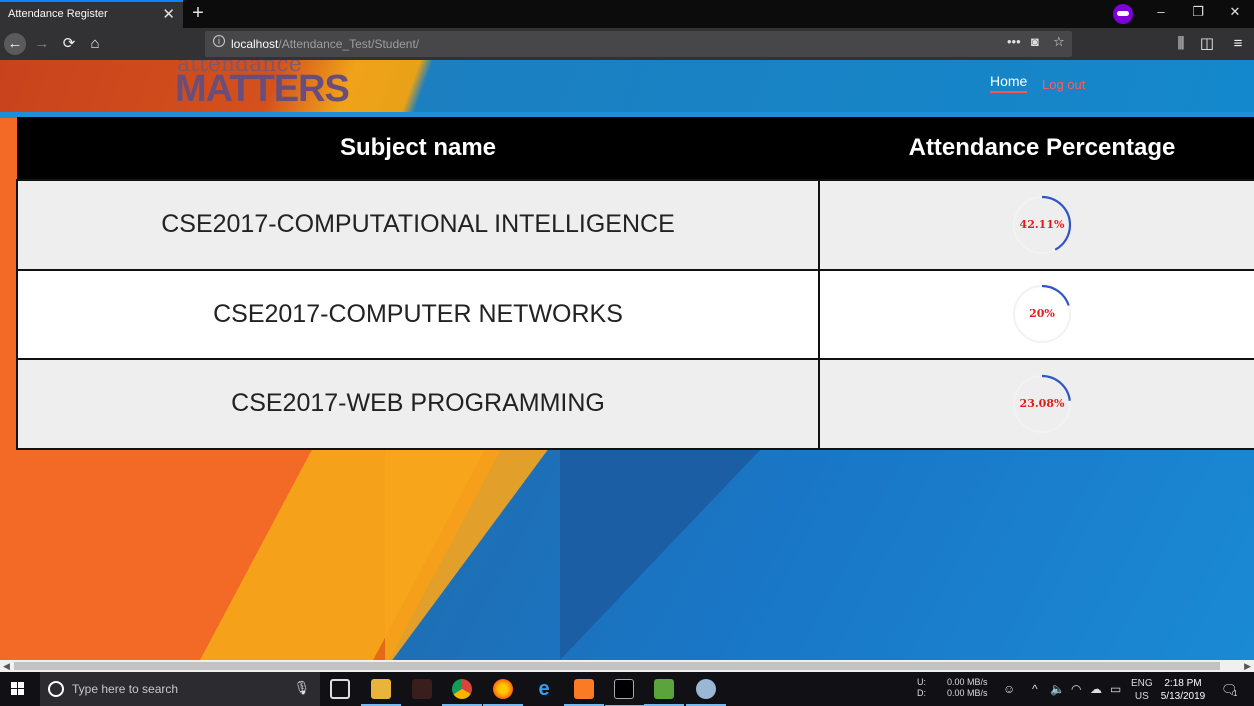 This screenshot has width=1254, height=706. What do you see at coordinates (125, 689) in the screenshot?
I see `search-placeholder: Type here to search` at bounding box center [125, 689].